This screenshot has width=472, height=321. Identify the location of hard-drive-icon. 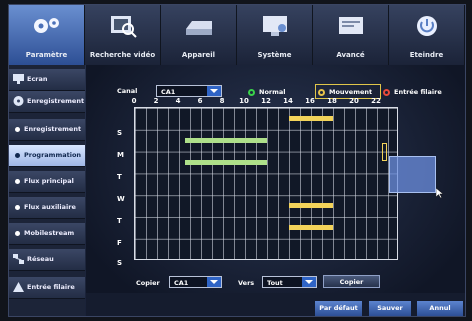
(198, 28).